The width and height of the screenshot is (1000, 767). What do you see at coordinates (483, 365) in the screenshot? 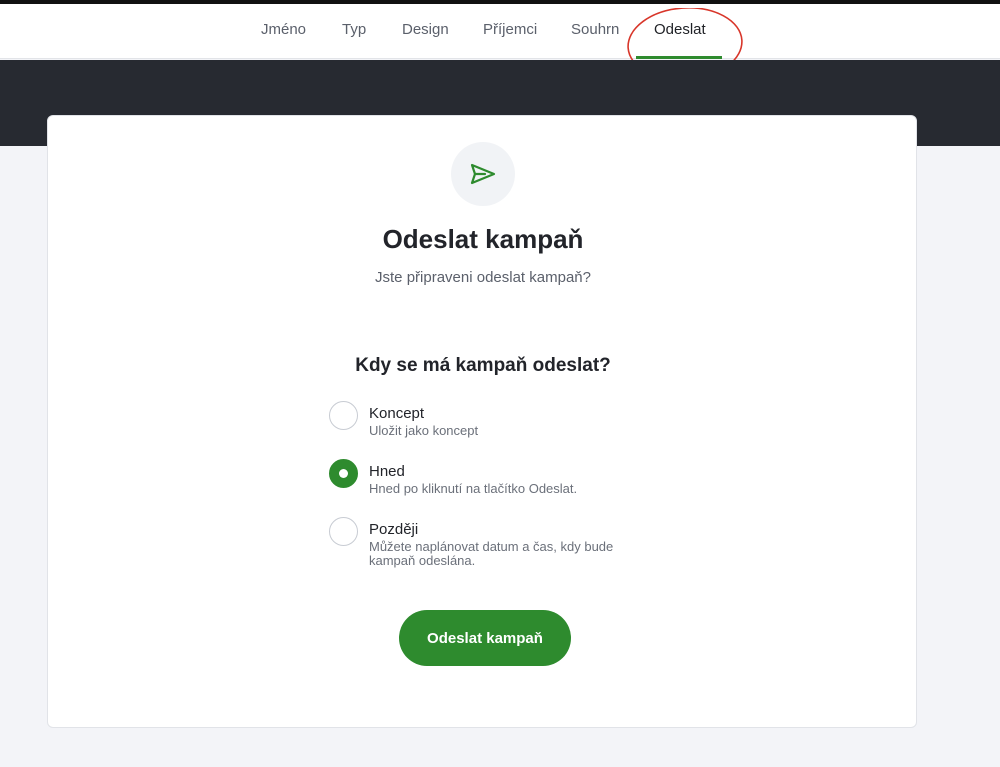
I see `send-time-question: Kdy se má kampaň odeslat?` at bounding box center [483, 365].